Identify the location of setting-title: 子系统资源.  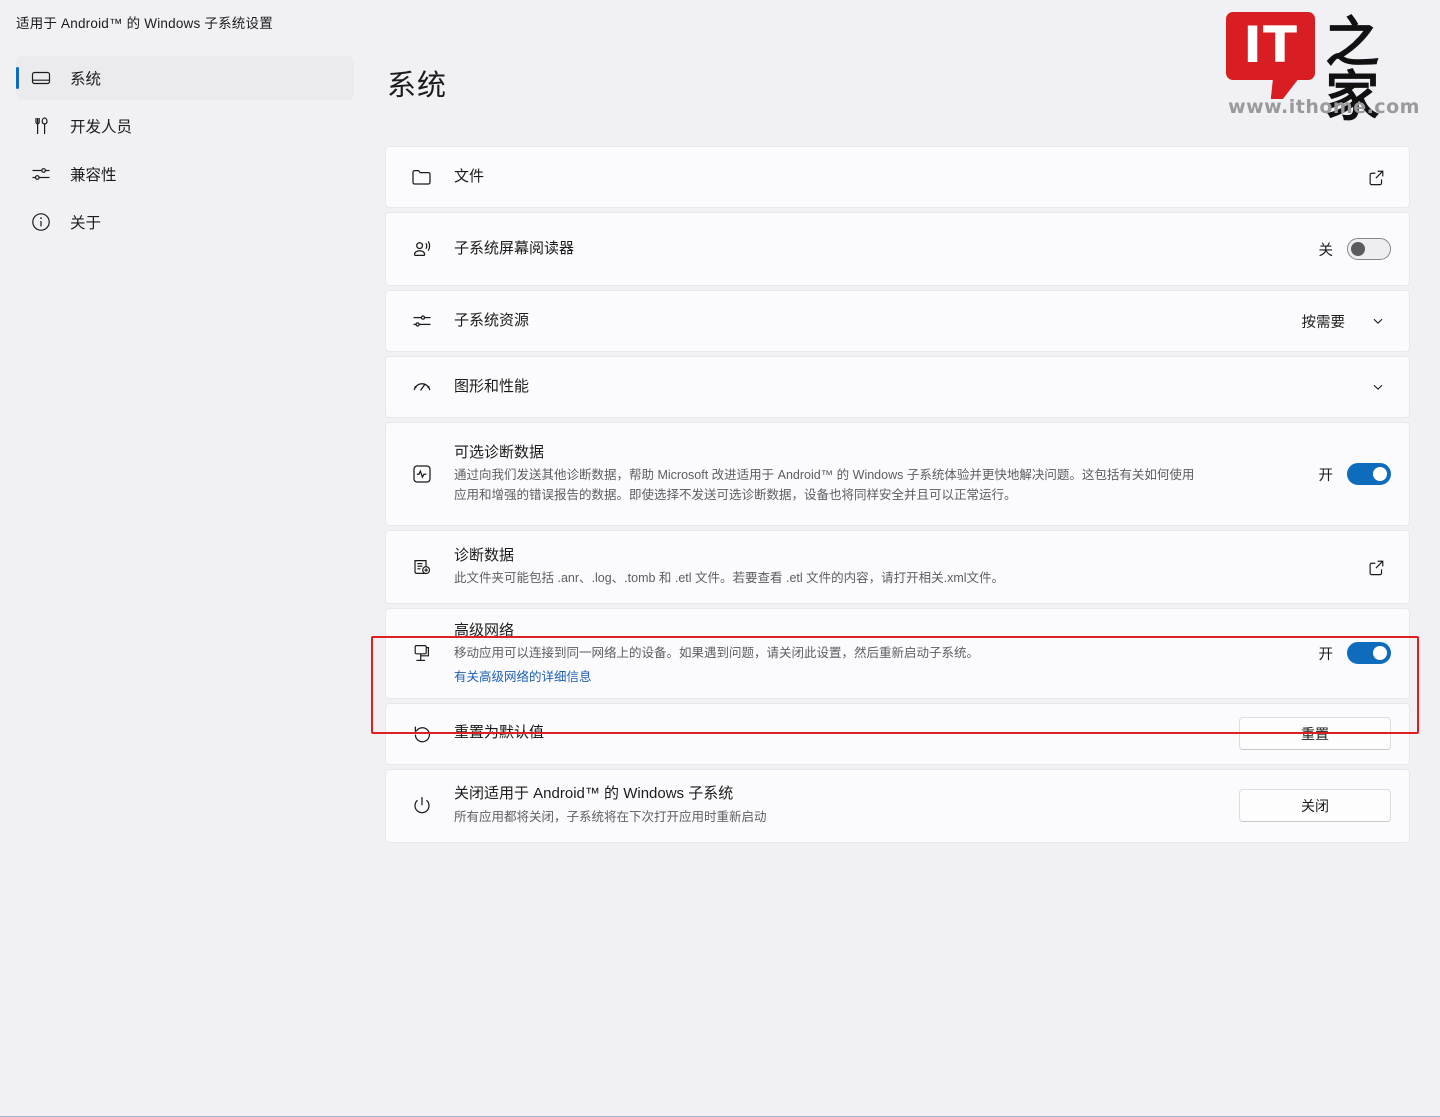
(492, 320).